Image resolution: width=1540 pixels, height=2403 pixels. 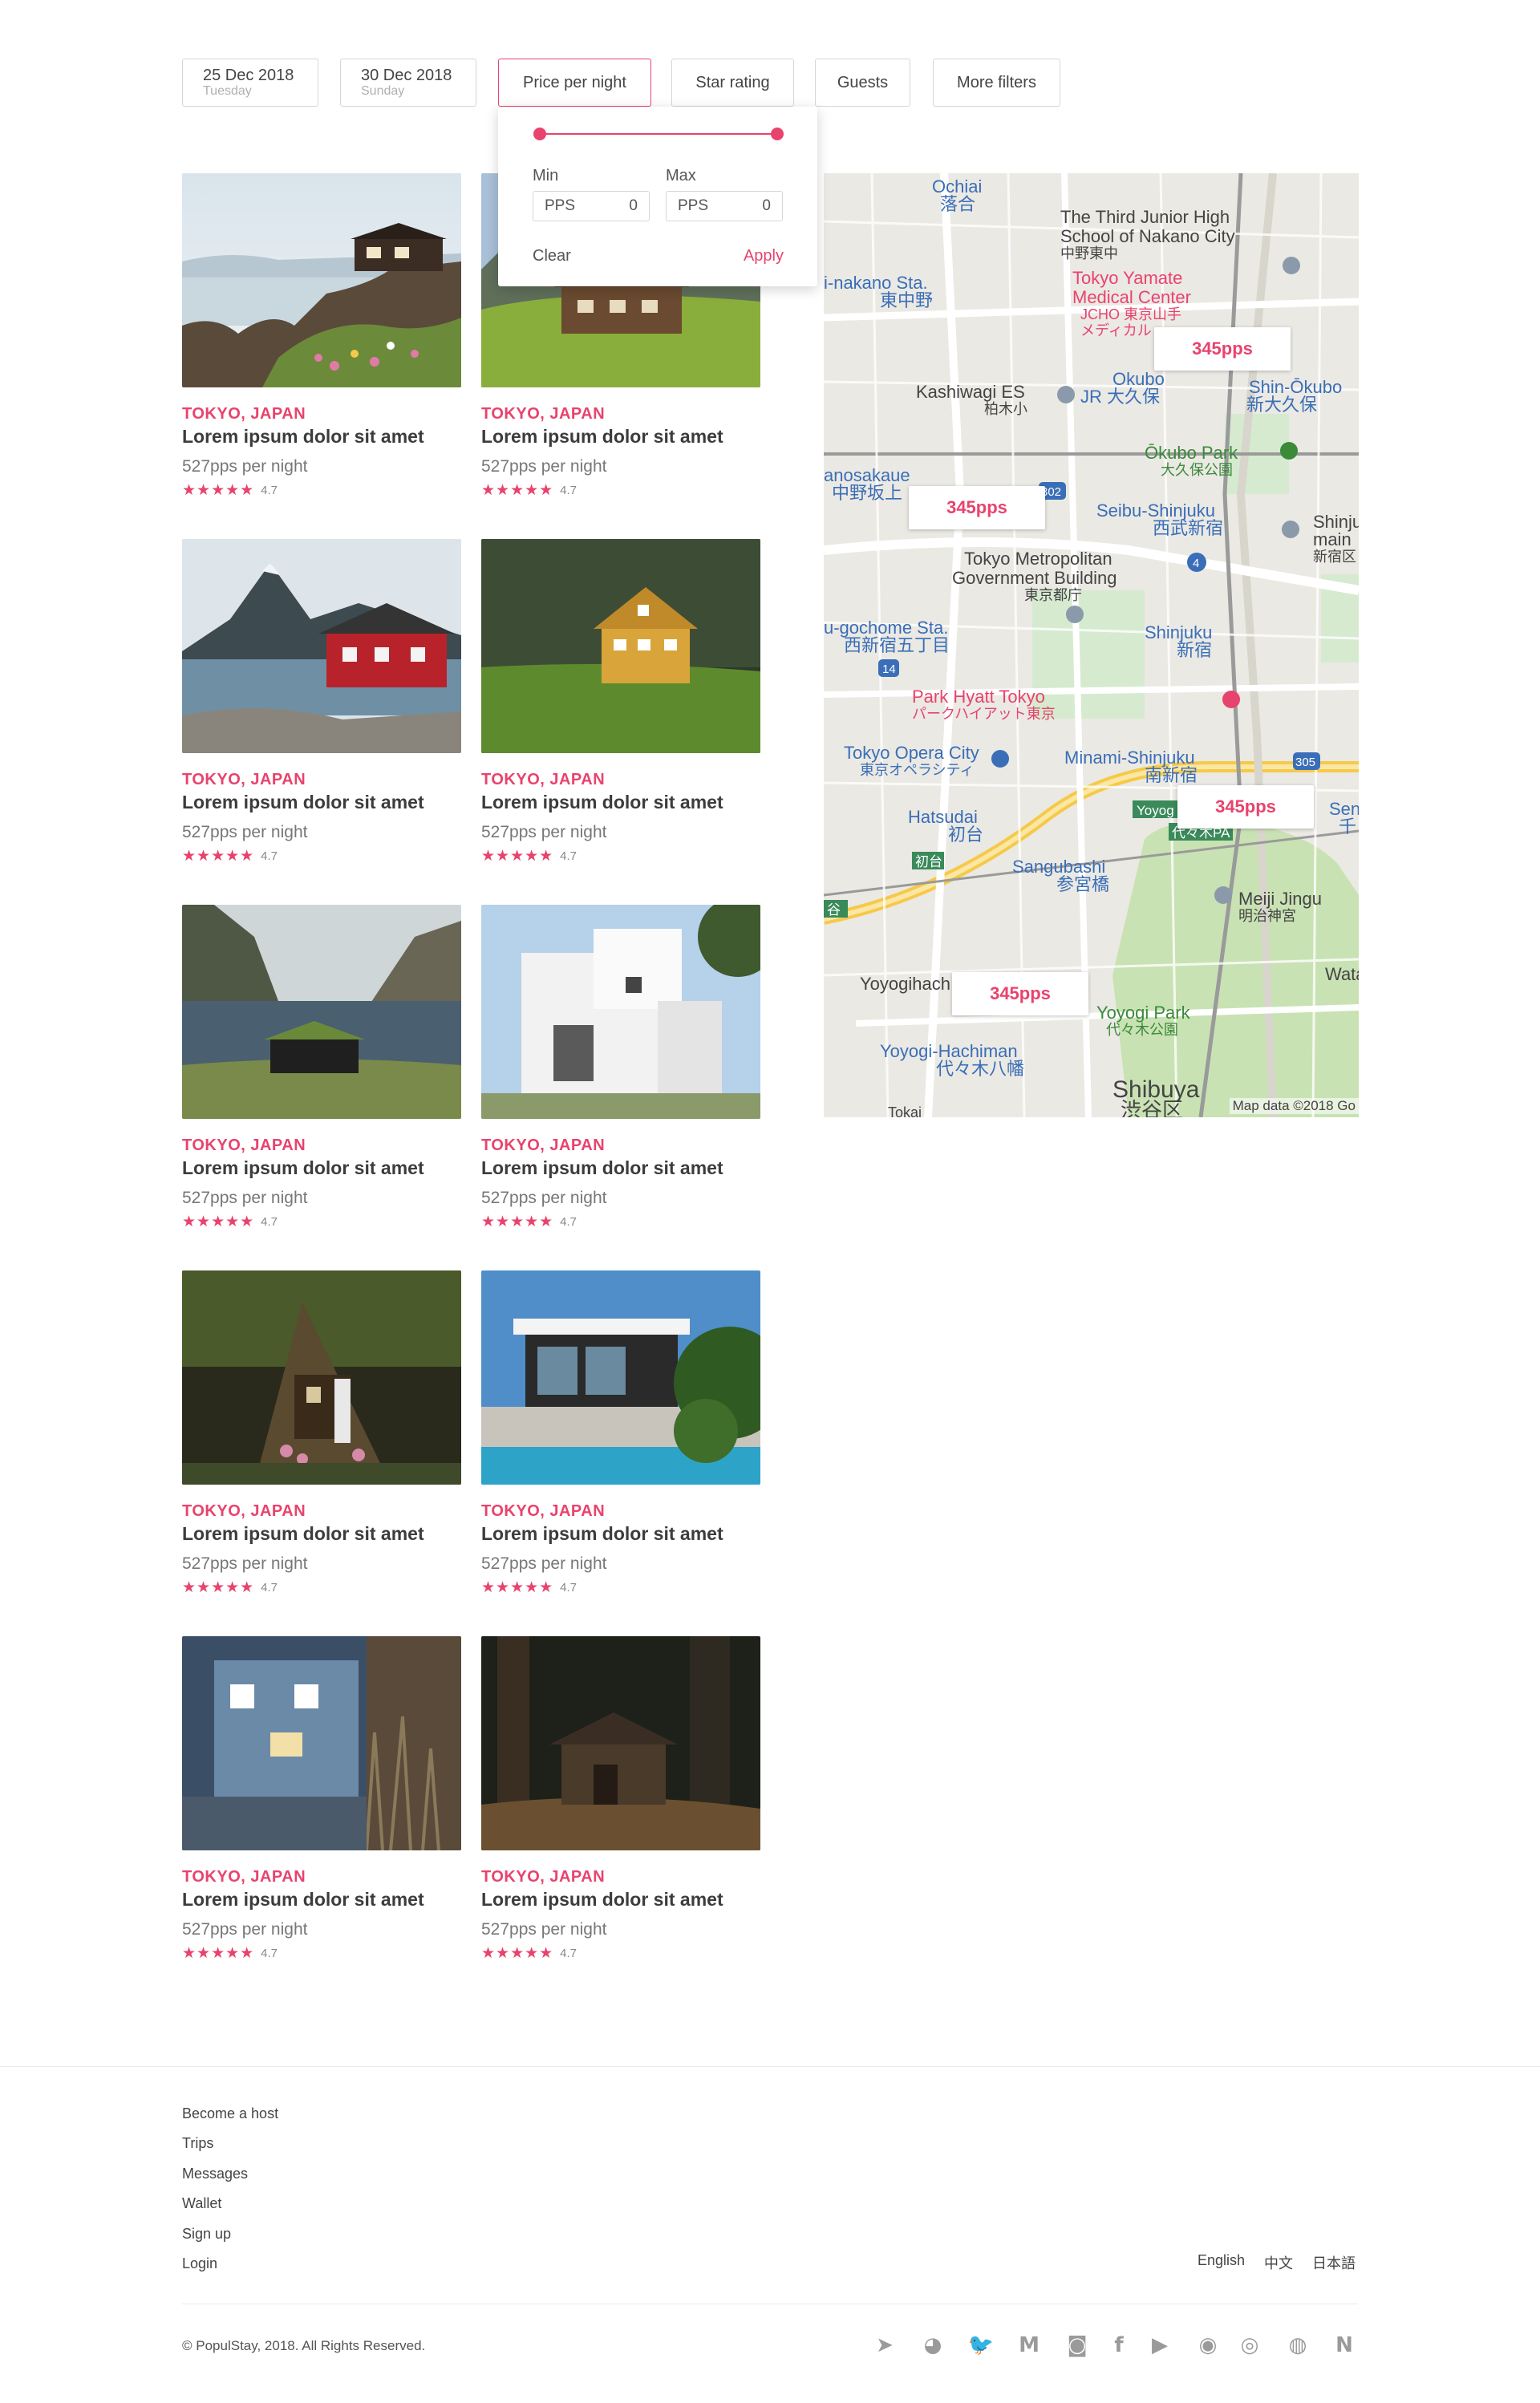 What do you see at coordinates (1297, 2345) in the screenshot?
I see `weibo-icon: ◍` at bounding box center [1297, 2345].